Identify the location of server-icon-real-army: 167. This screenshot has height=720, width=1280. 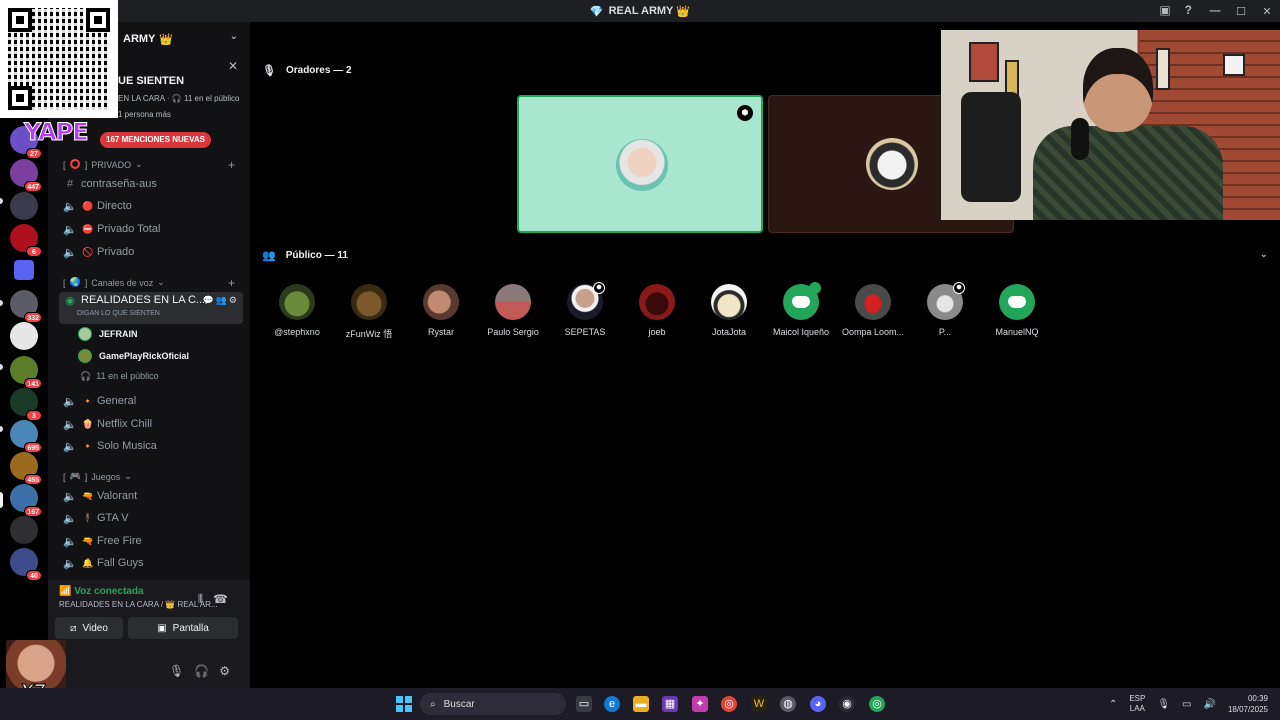
(26, 500).